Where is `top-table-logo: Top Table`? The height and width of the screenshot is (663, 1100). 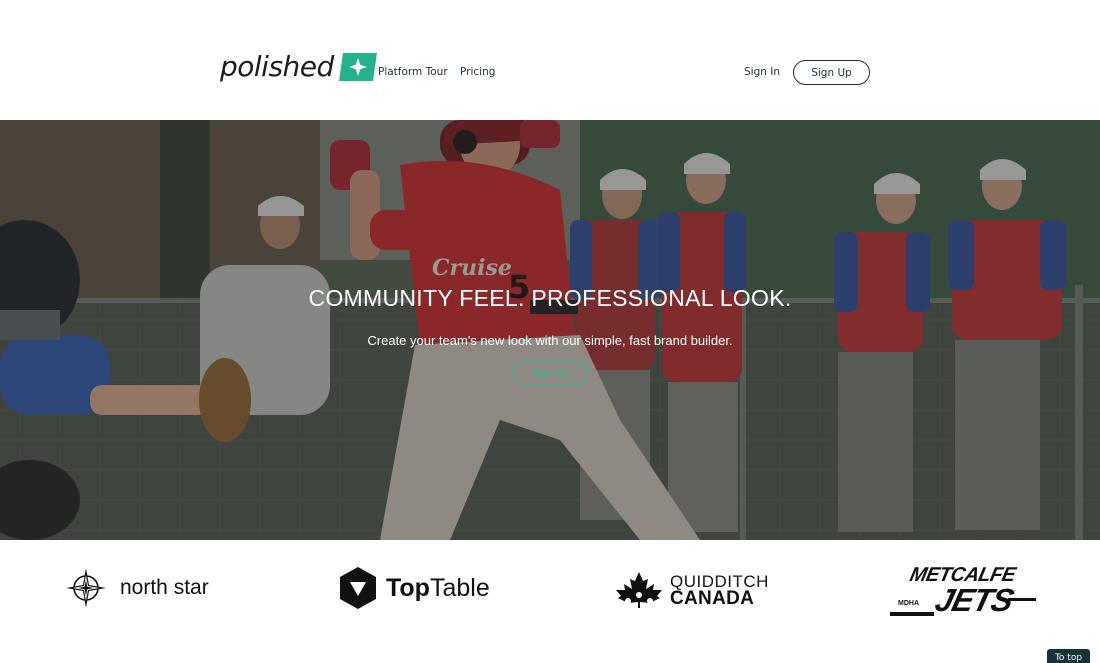
top-table-logo: Top Table is located at coordinates (414, 588).